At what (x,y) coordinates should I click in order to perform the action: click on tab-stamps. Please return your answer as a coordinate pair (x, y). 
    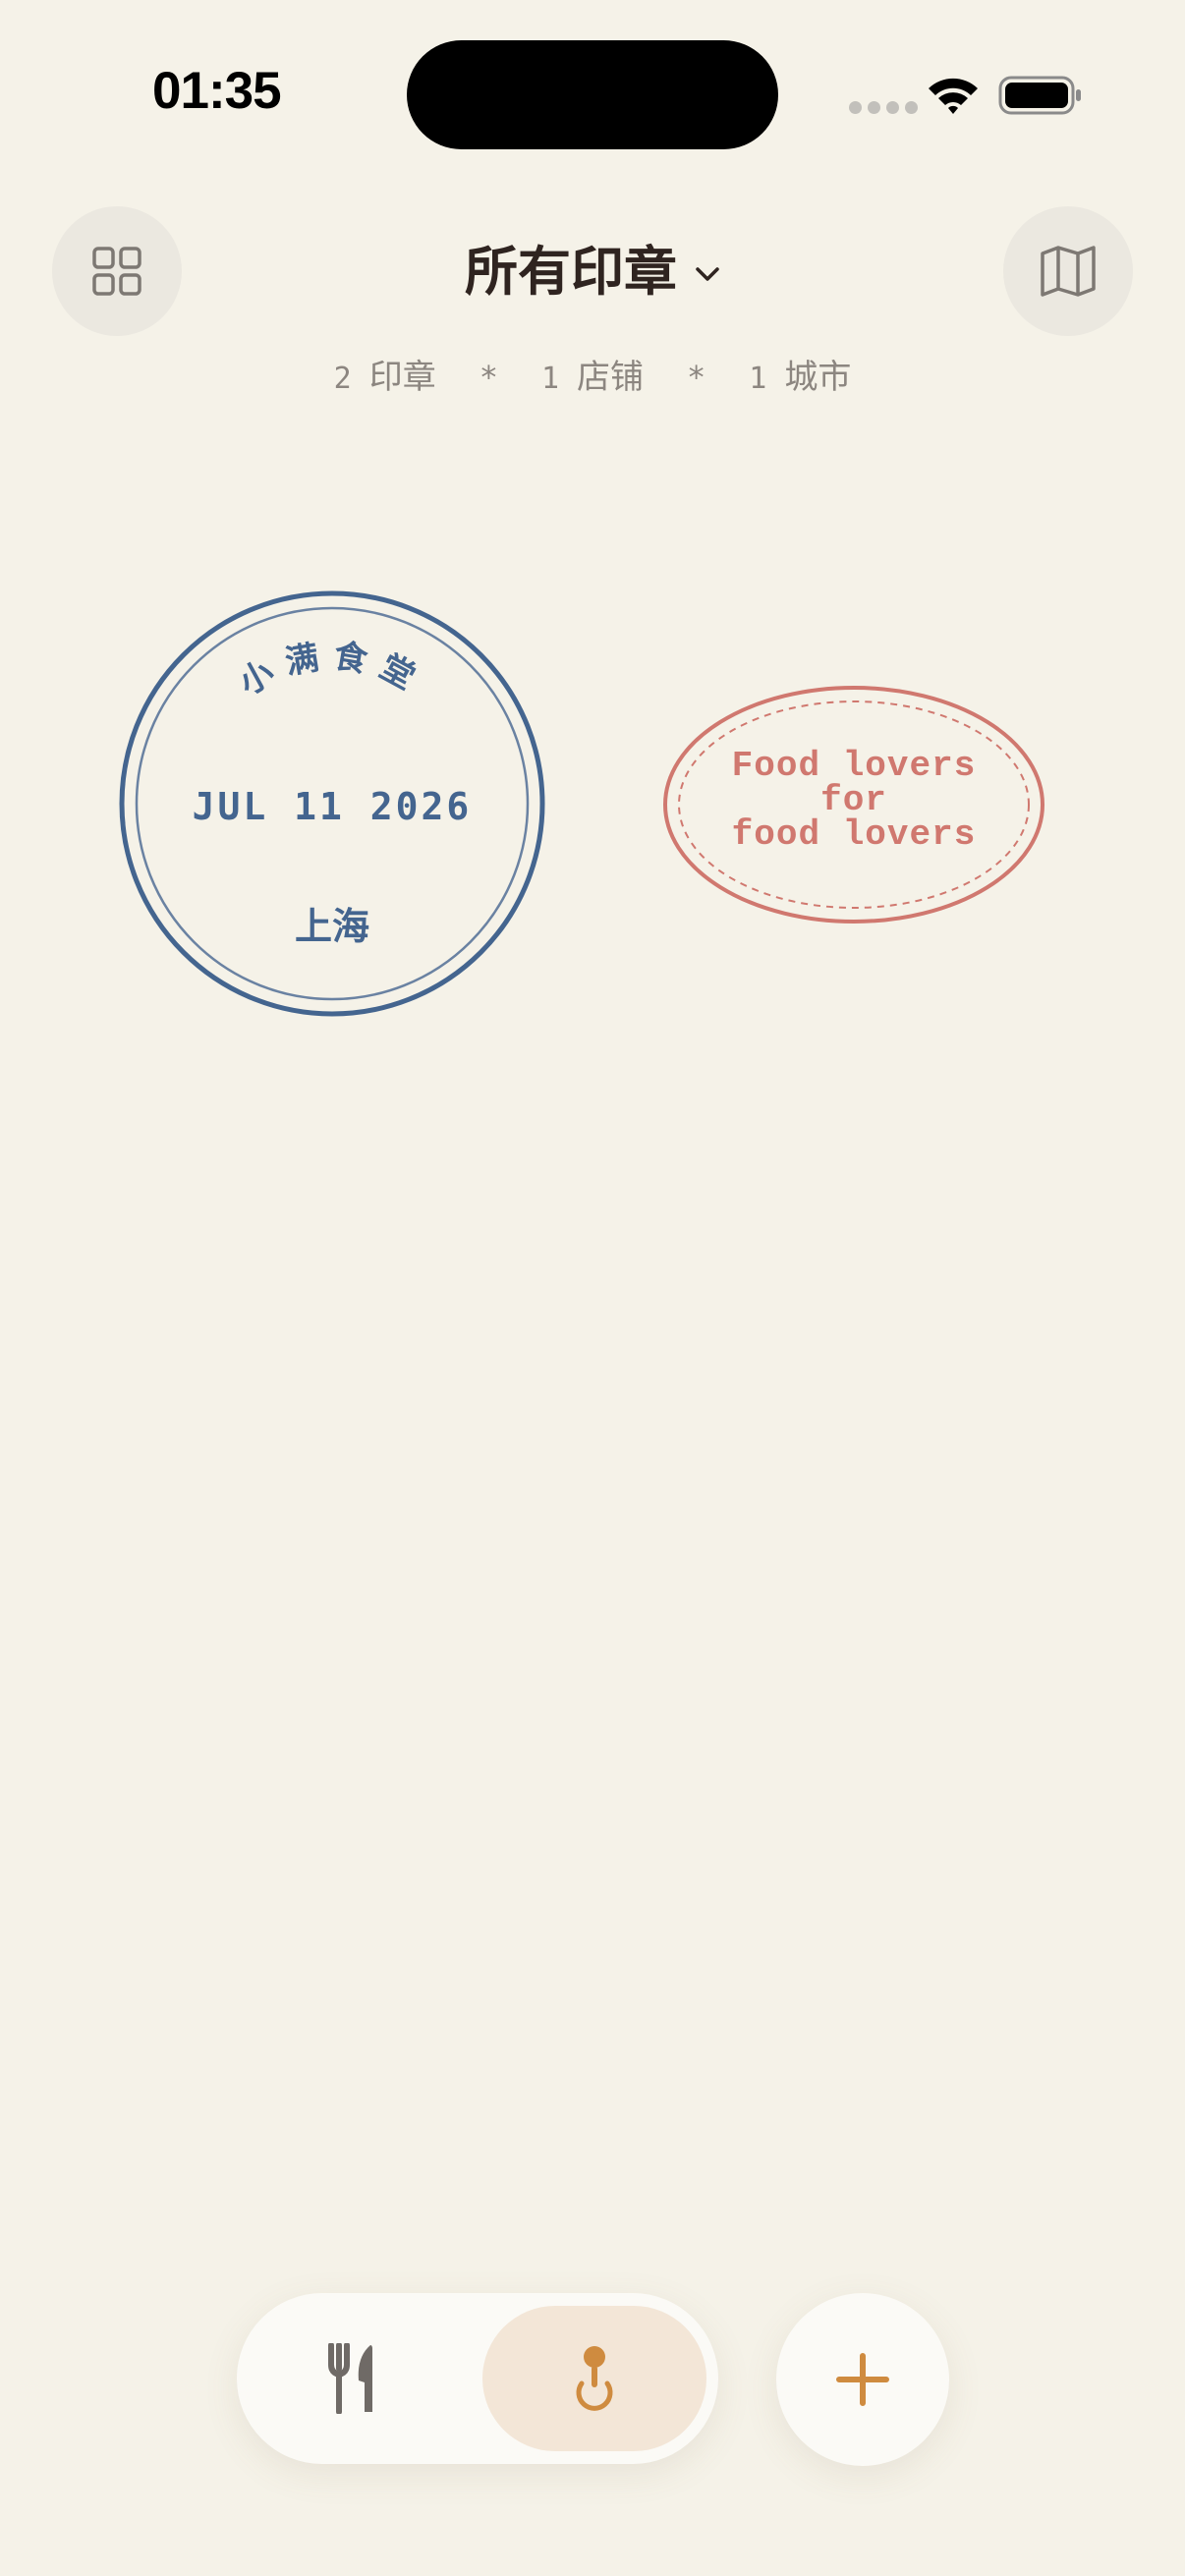
    Looking at the image, I should click on (594, 2378).